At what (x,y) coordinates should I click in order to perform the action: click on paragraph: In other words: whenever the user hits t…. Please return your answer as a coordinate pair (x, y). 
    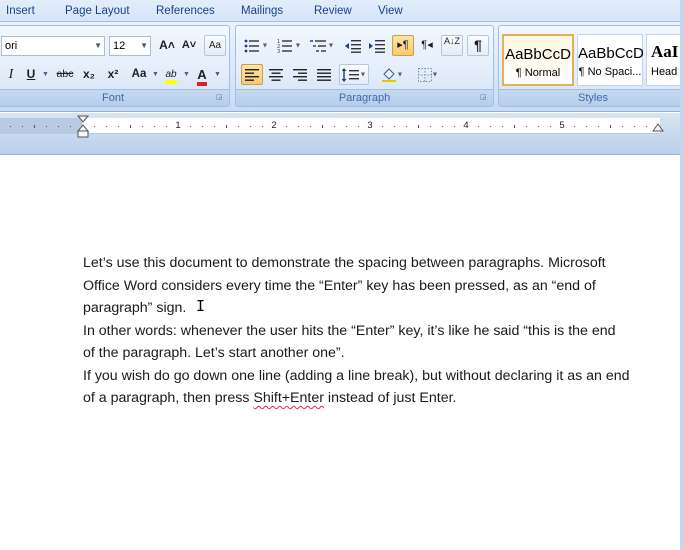
    Looking at the image, I should click on (373, 342).